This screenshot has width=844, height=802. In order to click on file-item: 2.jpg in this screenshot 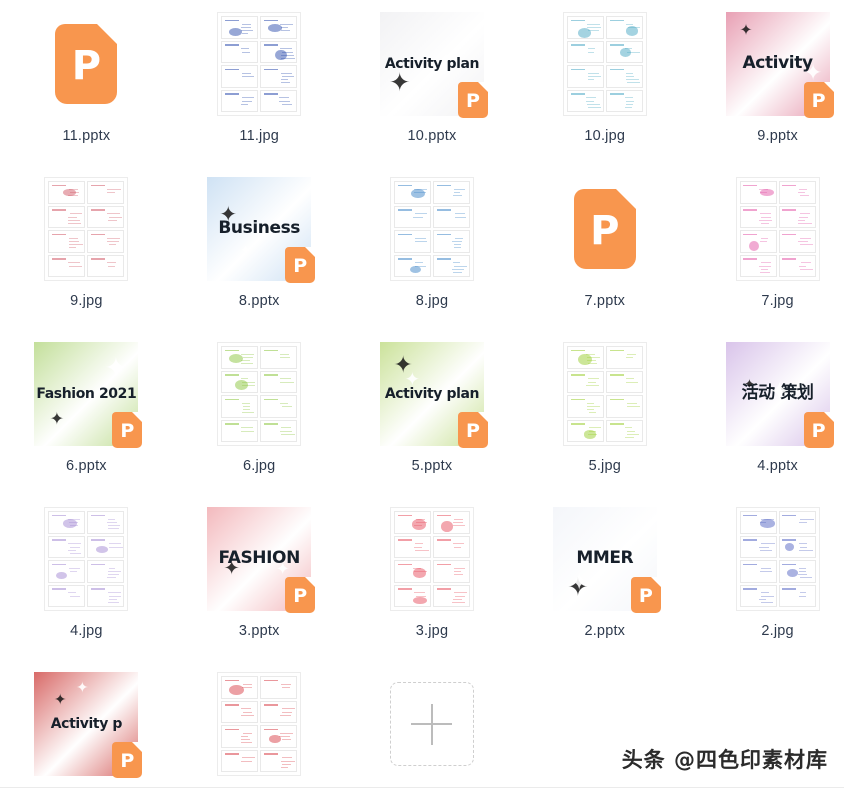, I will do `click(767, 577)`.